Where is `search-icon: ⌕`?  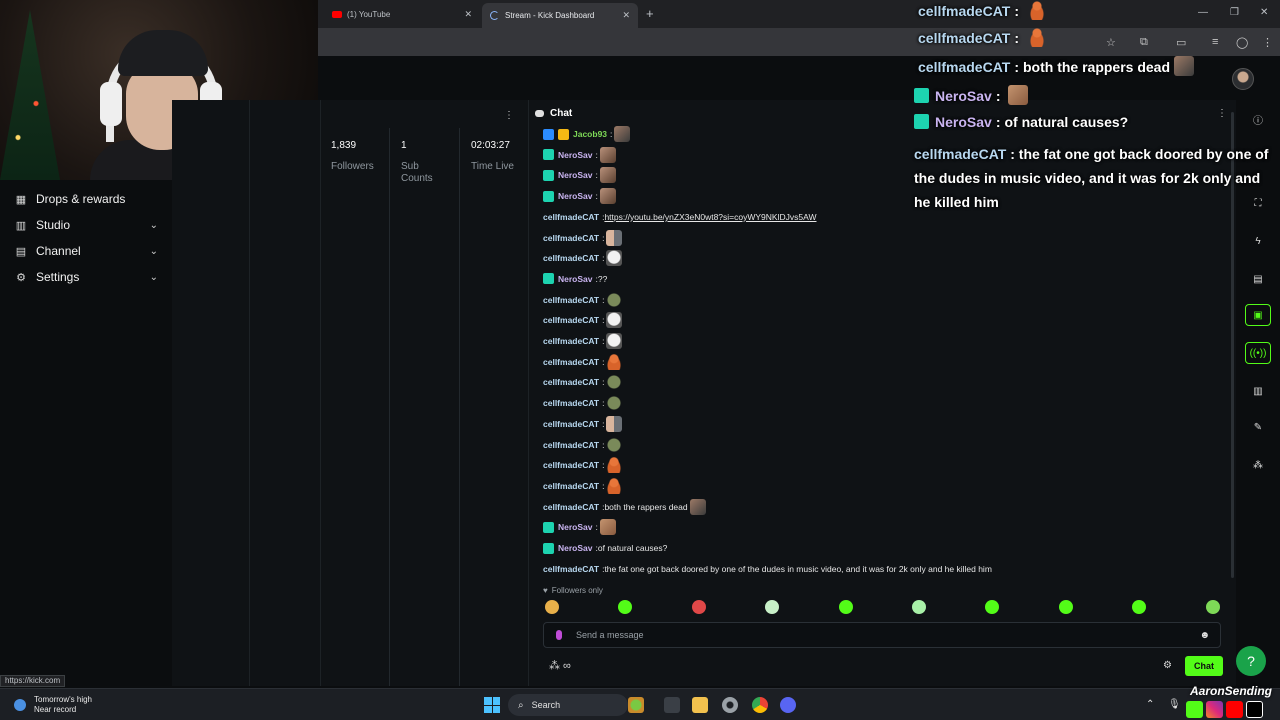
search-icon: ⌕ is located at coordinates (521, 705).